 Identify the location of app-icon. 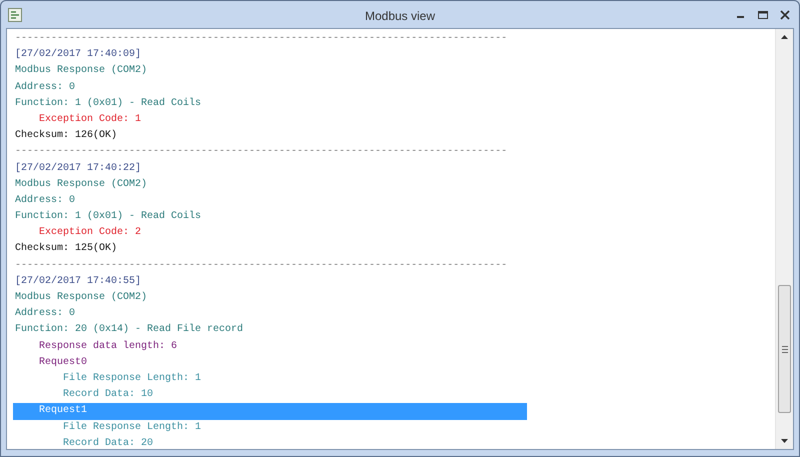
(15, 15).